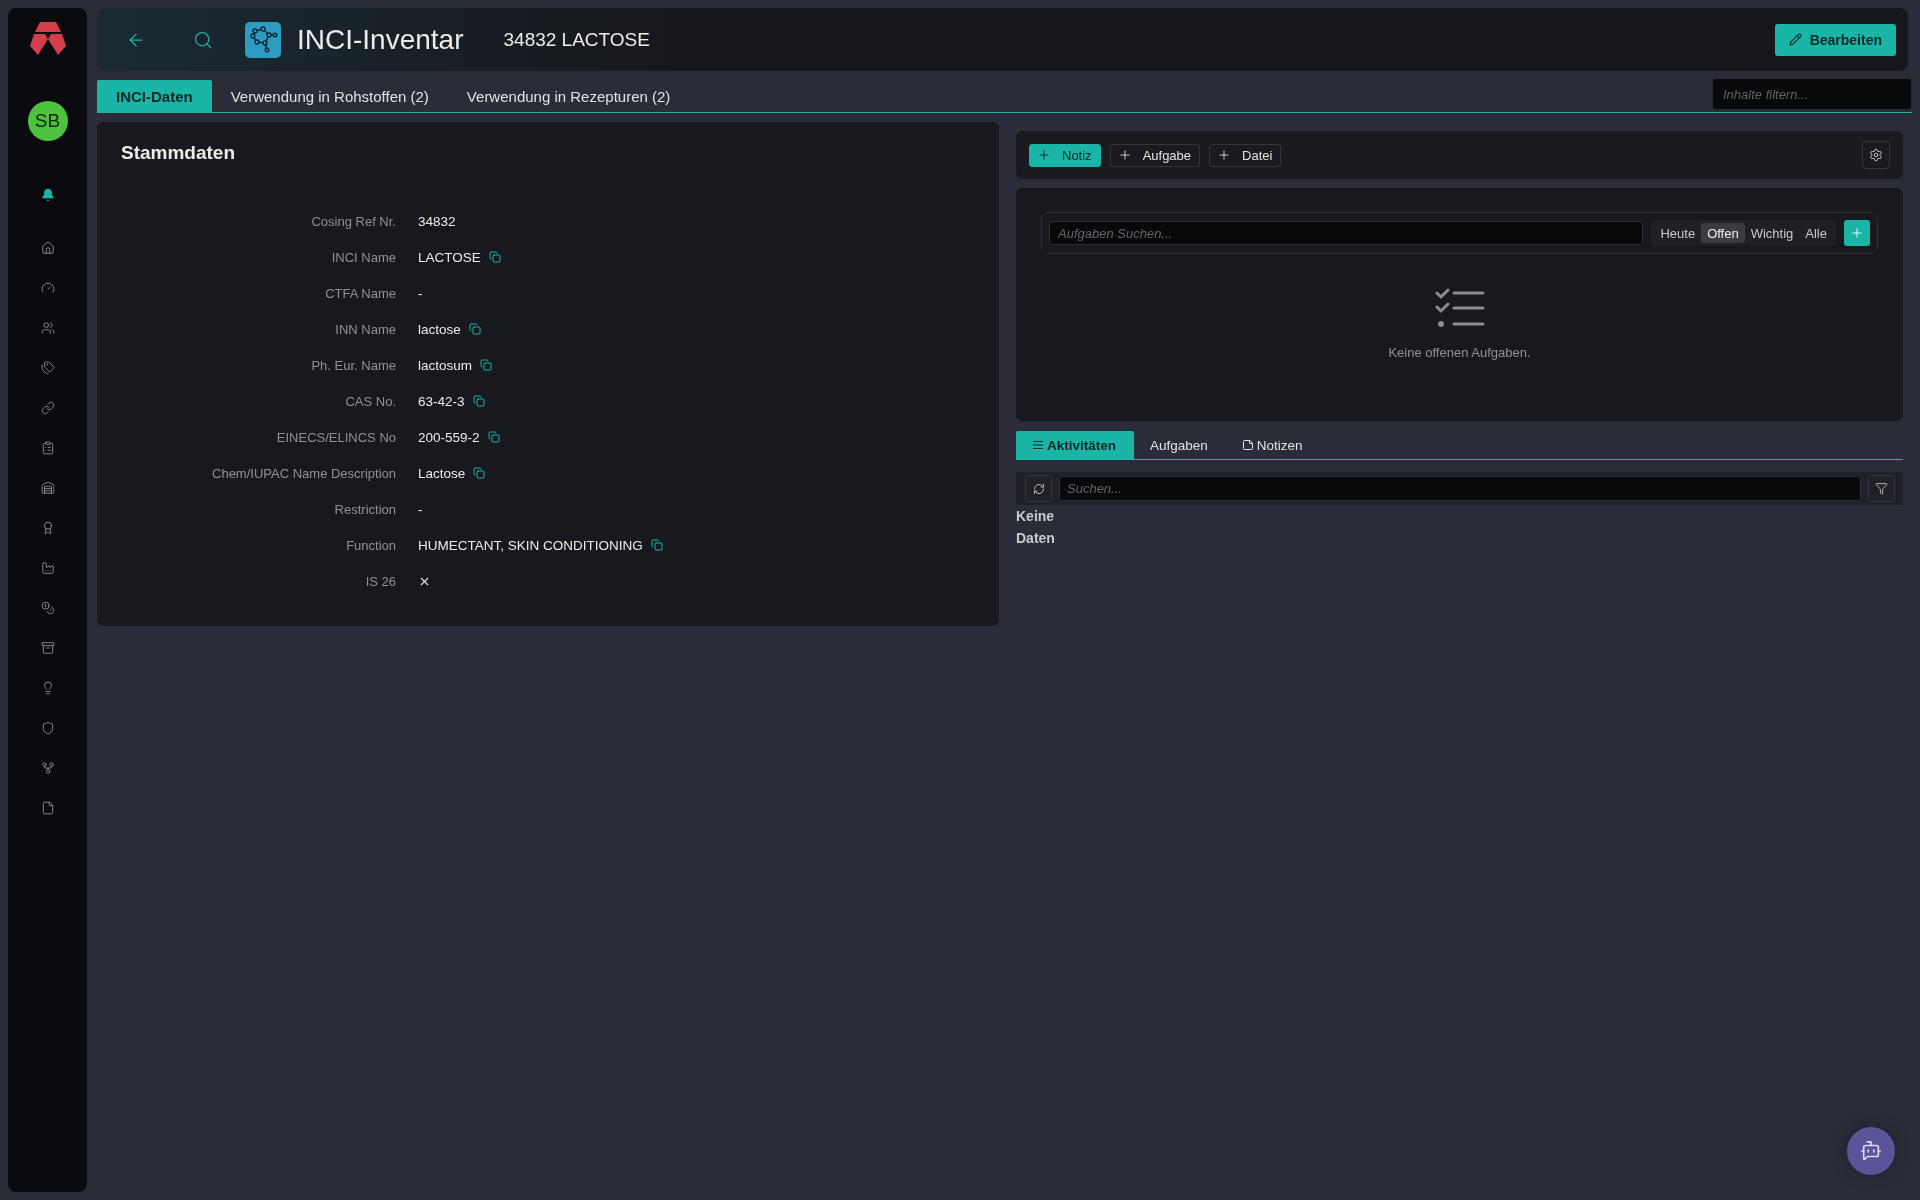 This screenshot has height=1200, width=1920. Describe the element at coordinates (1678, 233) in the screenshot. I see `task-filter: Heute` at that location.